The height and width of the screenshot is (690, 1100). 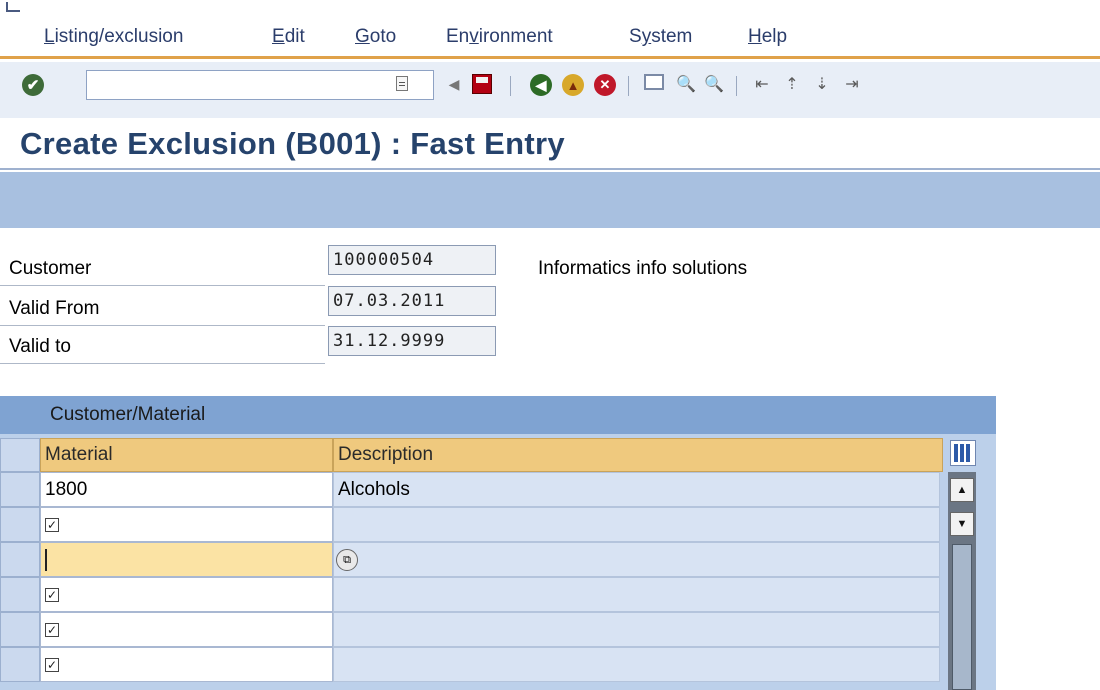 What do you see at coordinates (550, 57) in the screenshot?
I see `menu-divider` at bounding box center [550, 57].